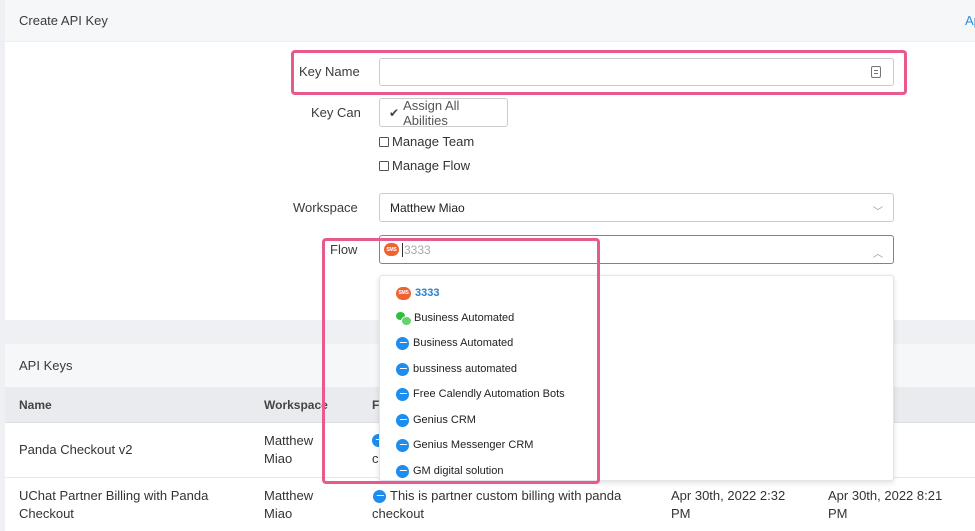 The width and height of the screenshot is (975, 531). Describe the element at coordinates (465, 369) in the screenshot. I see `flow-option-label: bussiness automated` at that location.